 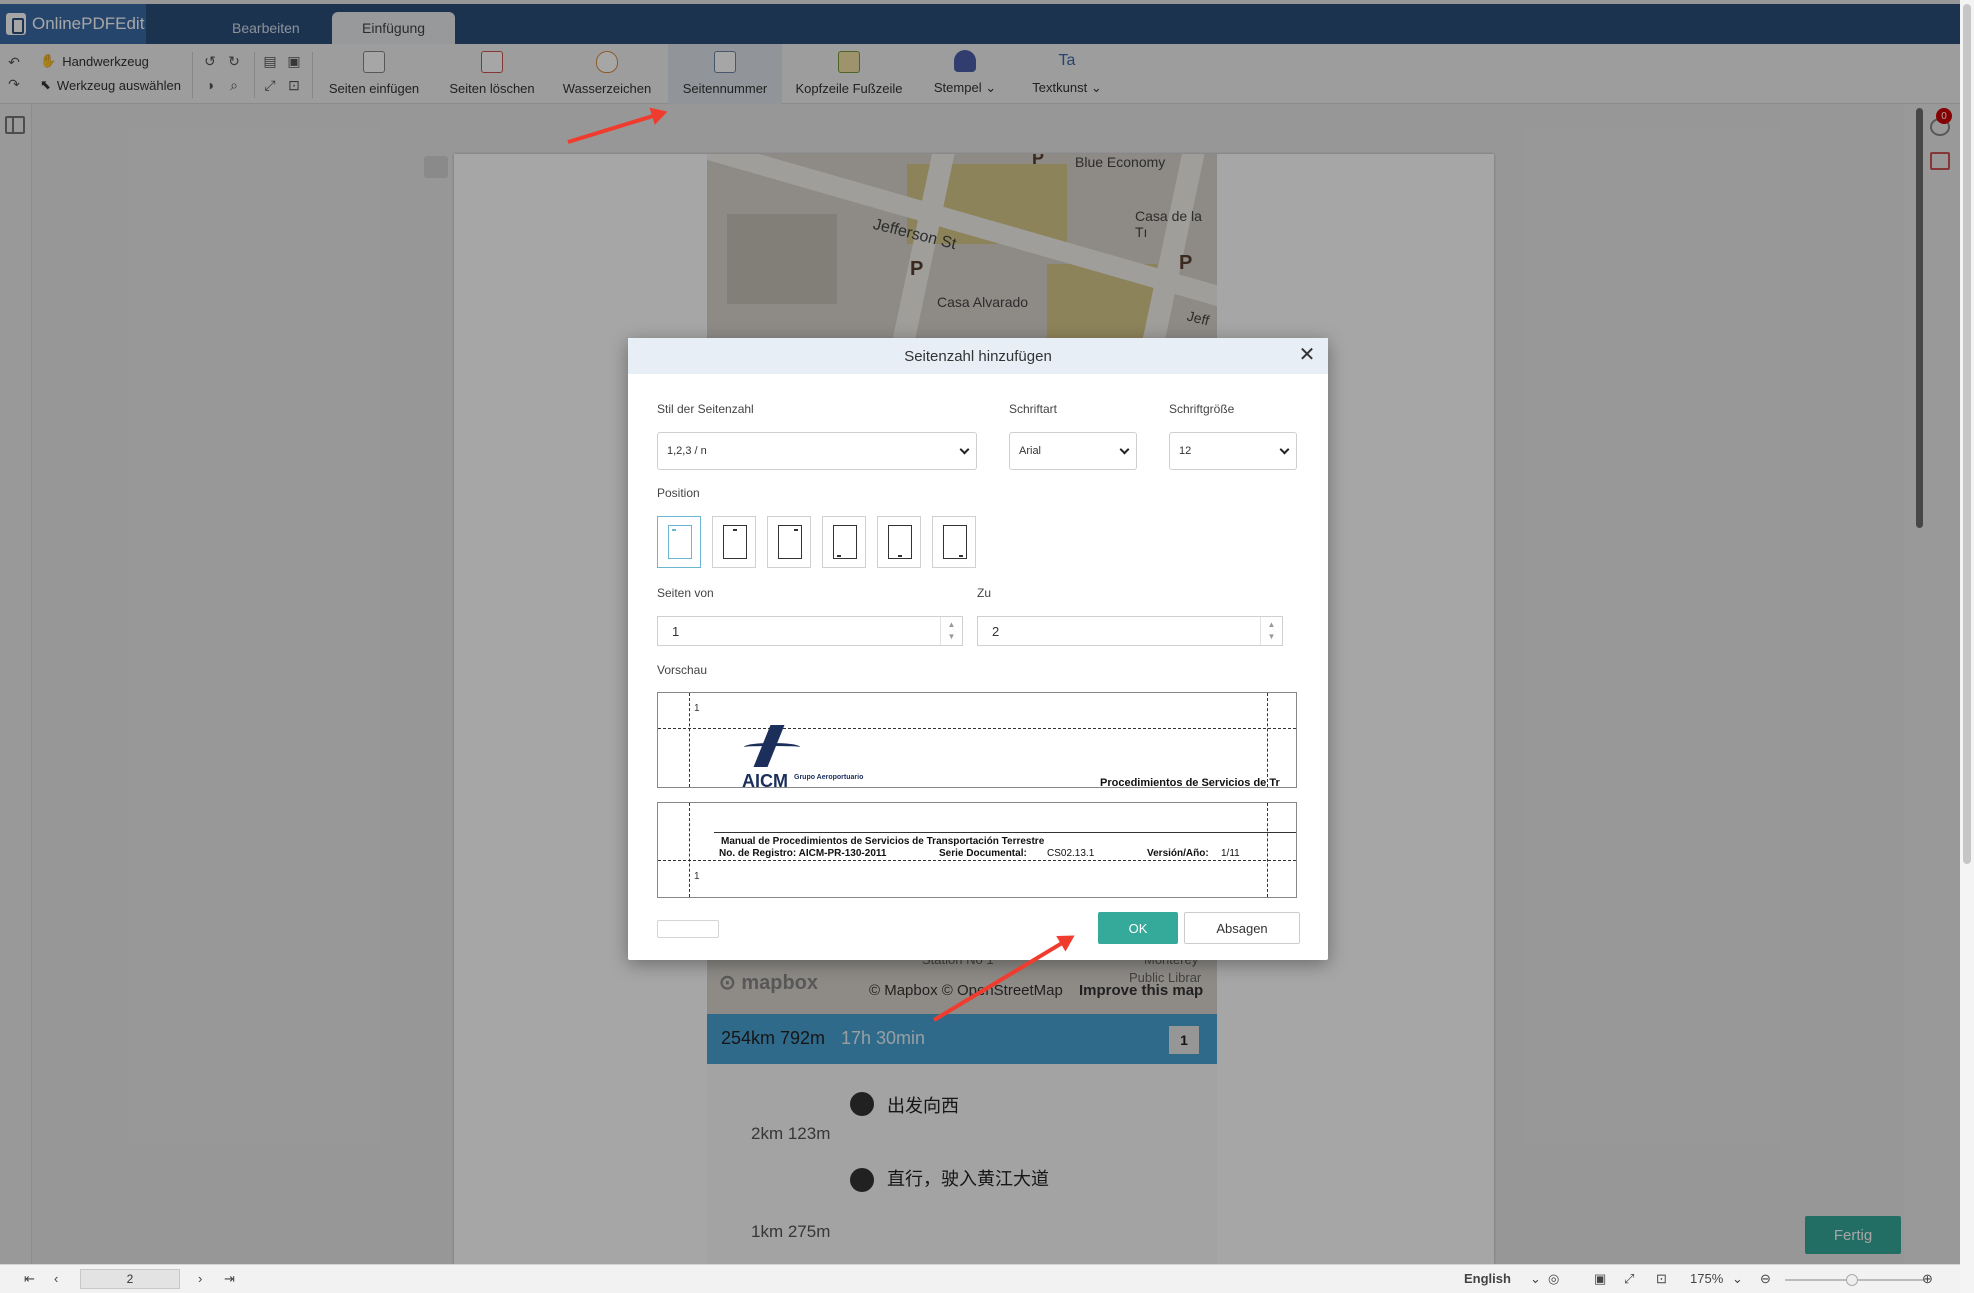 I want to click on position-bottom-center, so click(x=899, y=542).